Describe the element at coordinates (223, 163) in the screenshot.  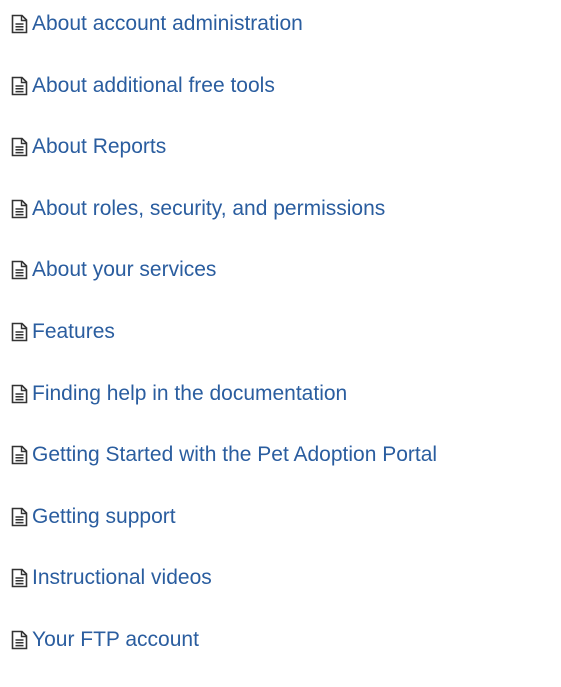
I see `list-item: About Reports` at that location.